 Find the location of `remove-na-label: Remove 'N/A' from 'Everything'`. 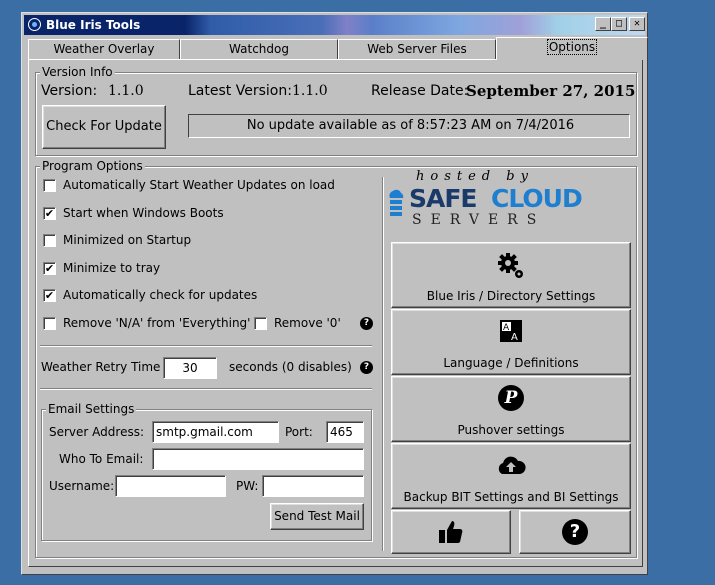

remove-na-label: Remove 'N/A' from 'Everything' is located at coordinates (157, 323).